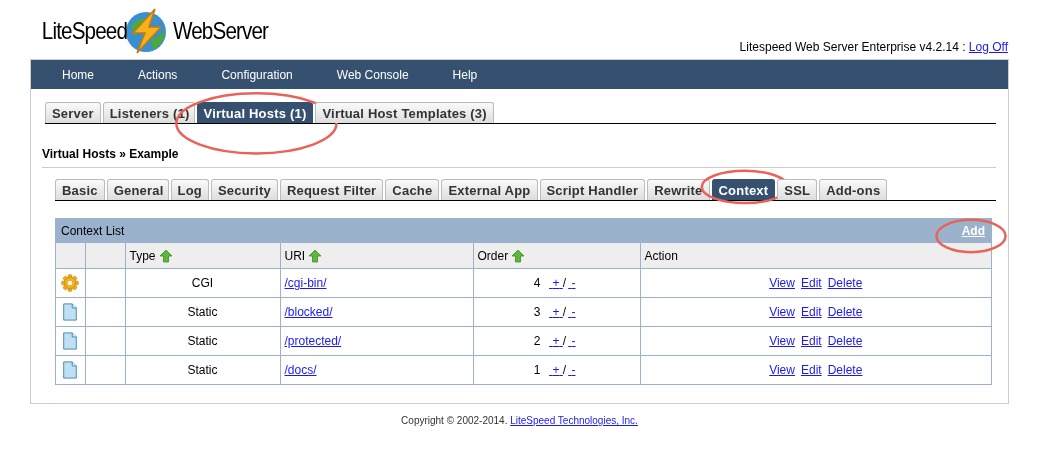  Describe the element at coordinates (93, 231) in the screenshot. I see `table-title: Context List` at that location.